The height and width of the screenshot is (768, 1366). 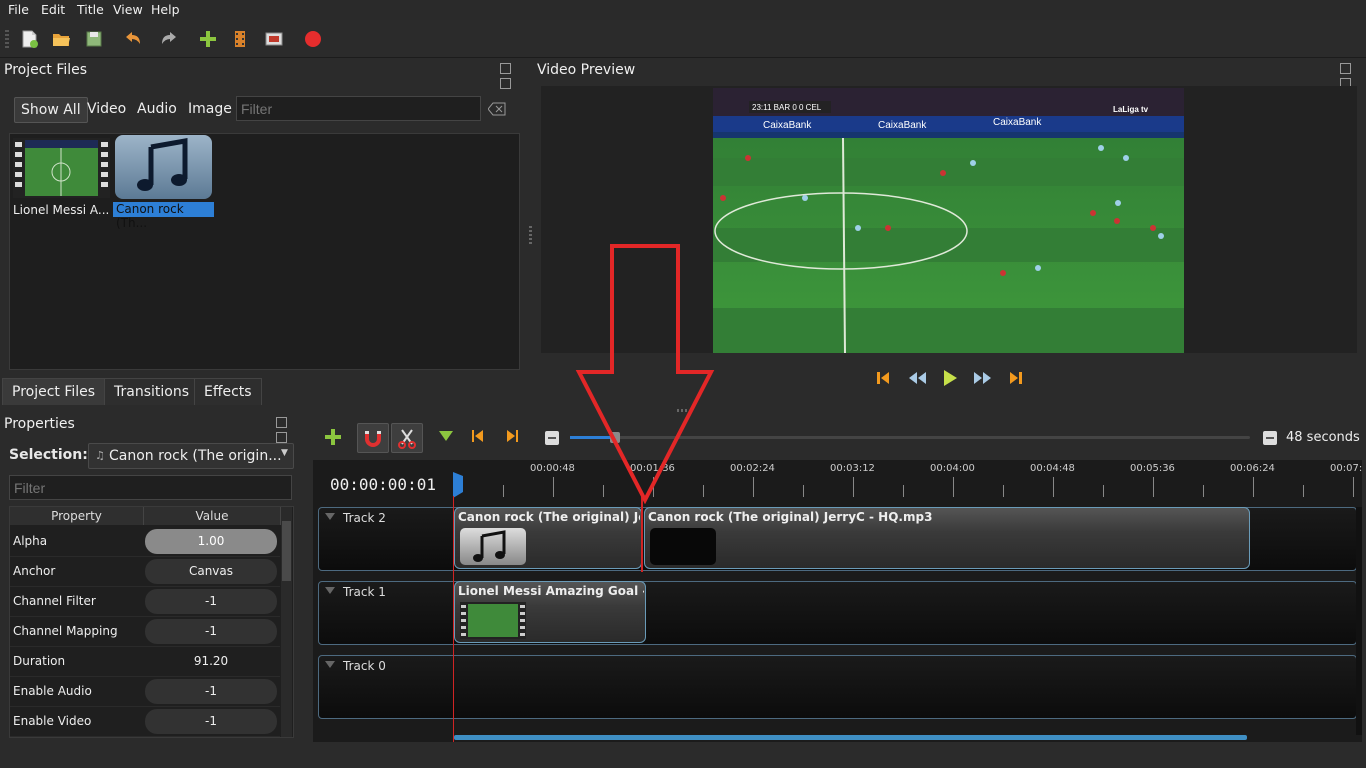 I want to click on selection-dropdown: Canon rock (The origin... ♫ ▼, so click(x=191, y=456).